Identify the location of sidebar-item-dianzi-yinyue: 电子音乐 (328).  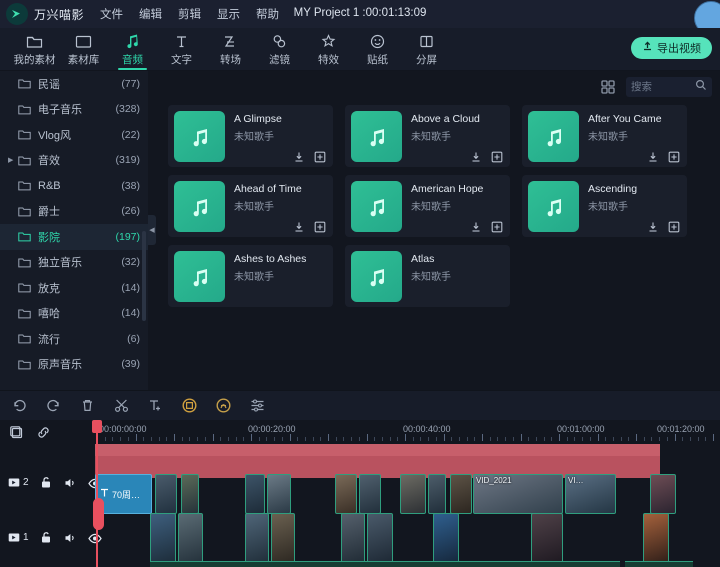
(74, 110).